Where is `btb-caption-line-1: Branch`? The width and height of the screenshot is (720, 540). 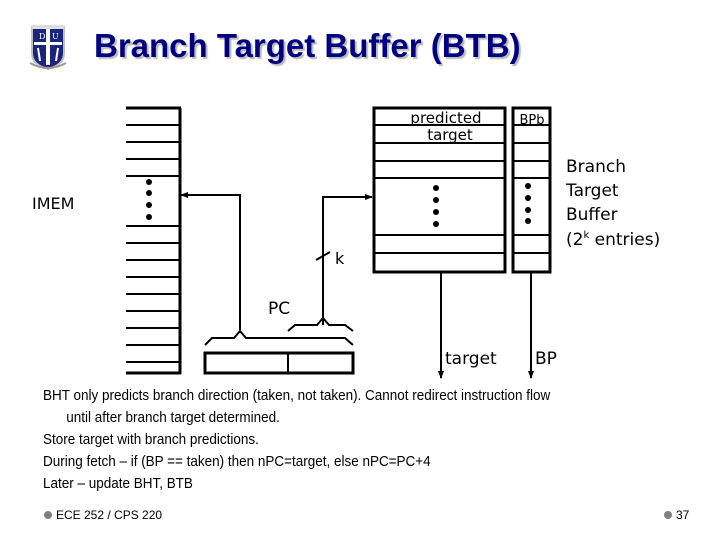 btb-caption-line-1: Branch is located at coordinates (596, 167).